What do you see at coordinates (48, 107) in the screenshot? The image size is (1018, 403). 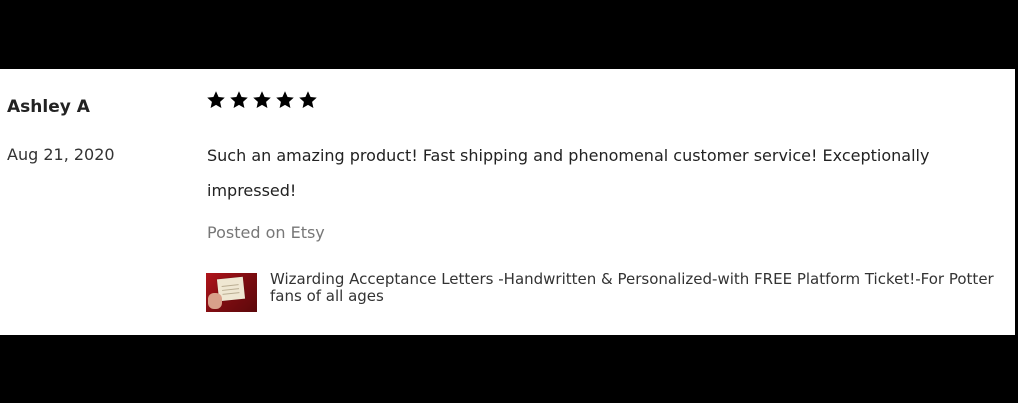 I see `reviewer-name: Ashley A` at bounding box center [48, 107].